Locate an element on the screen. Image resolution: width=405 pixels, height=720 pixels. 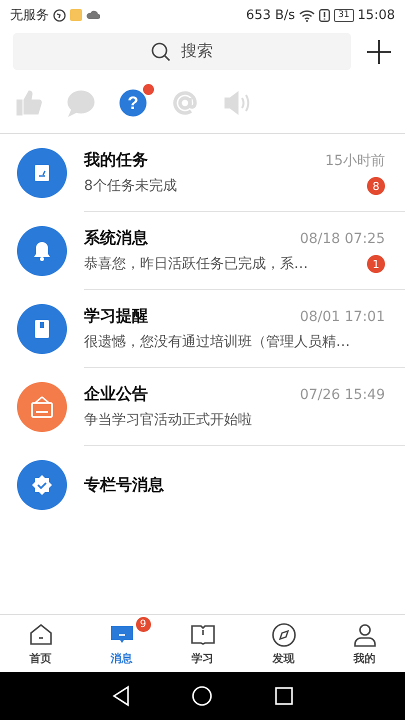
home-circle-button is located at coordinates (202, 696).